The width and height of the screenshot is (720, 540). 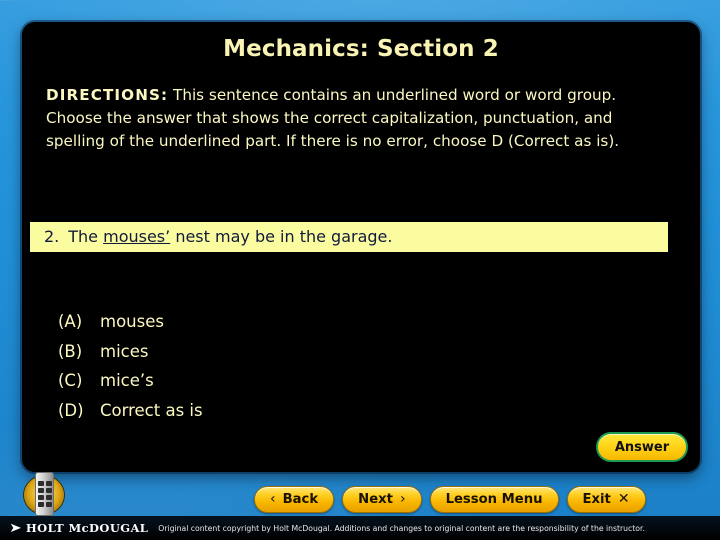 I want to click on answer-choice-a: (A) mouses, so click(x=130, y=322).